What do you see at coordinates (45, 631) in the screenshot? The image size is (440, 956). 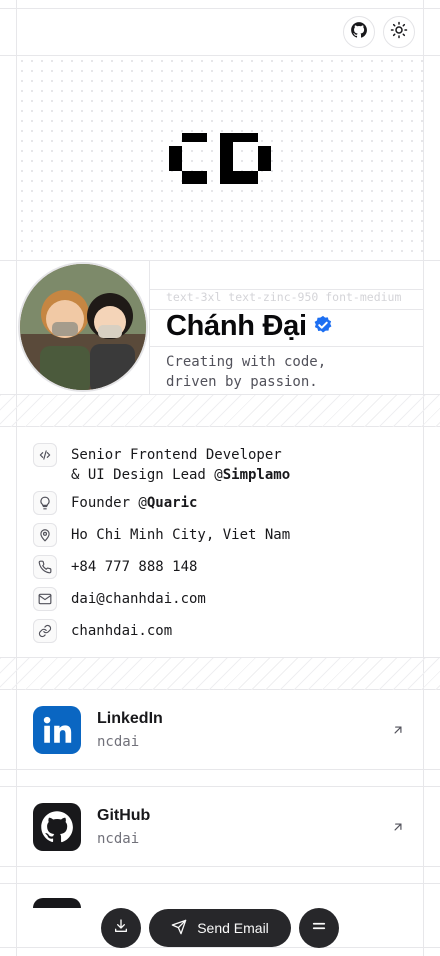 I see `link-icon` at bounding box center [45, 631].